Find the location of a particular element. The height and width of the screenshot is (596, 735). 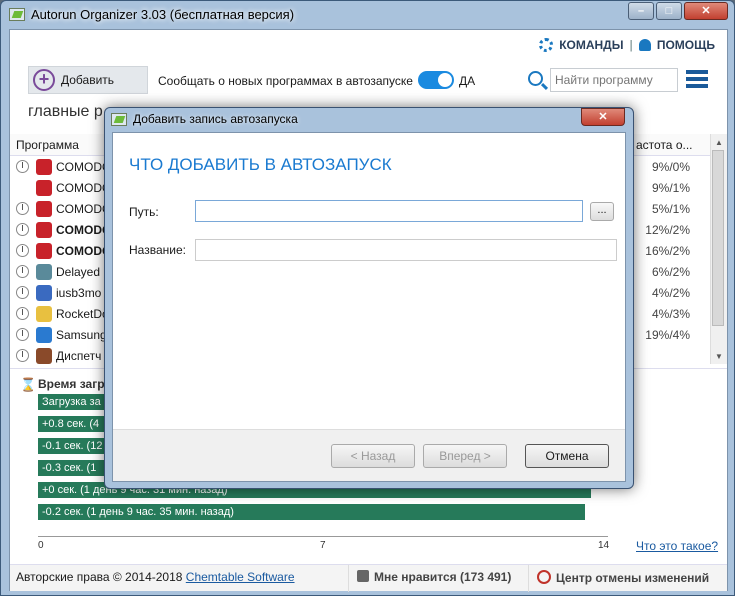

plus-icon: + is located at coordinates (44, 80).